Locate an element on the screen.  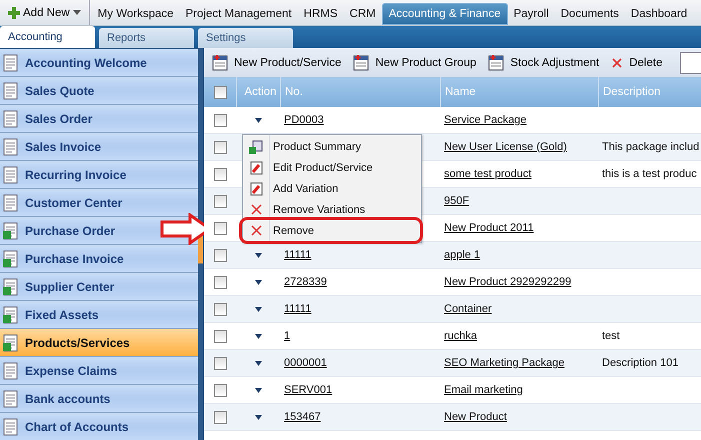
nav-tab: Documents is located at coordinates (589, 14).